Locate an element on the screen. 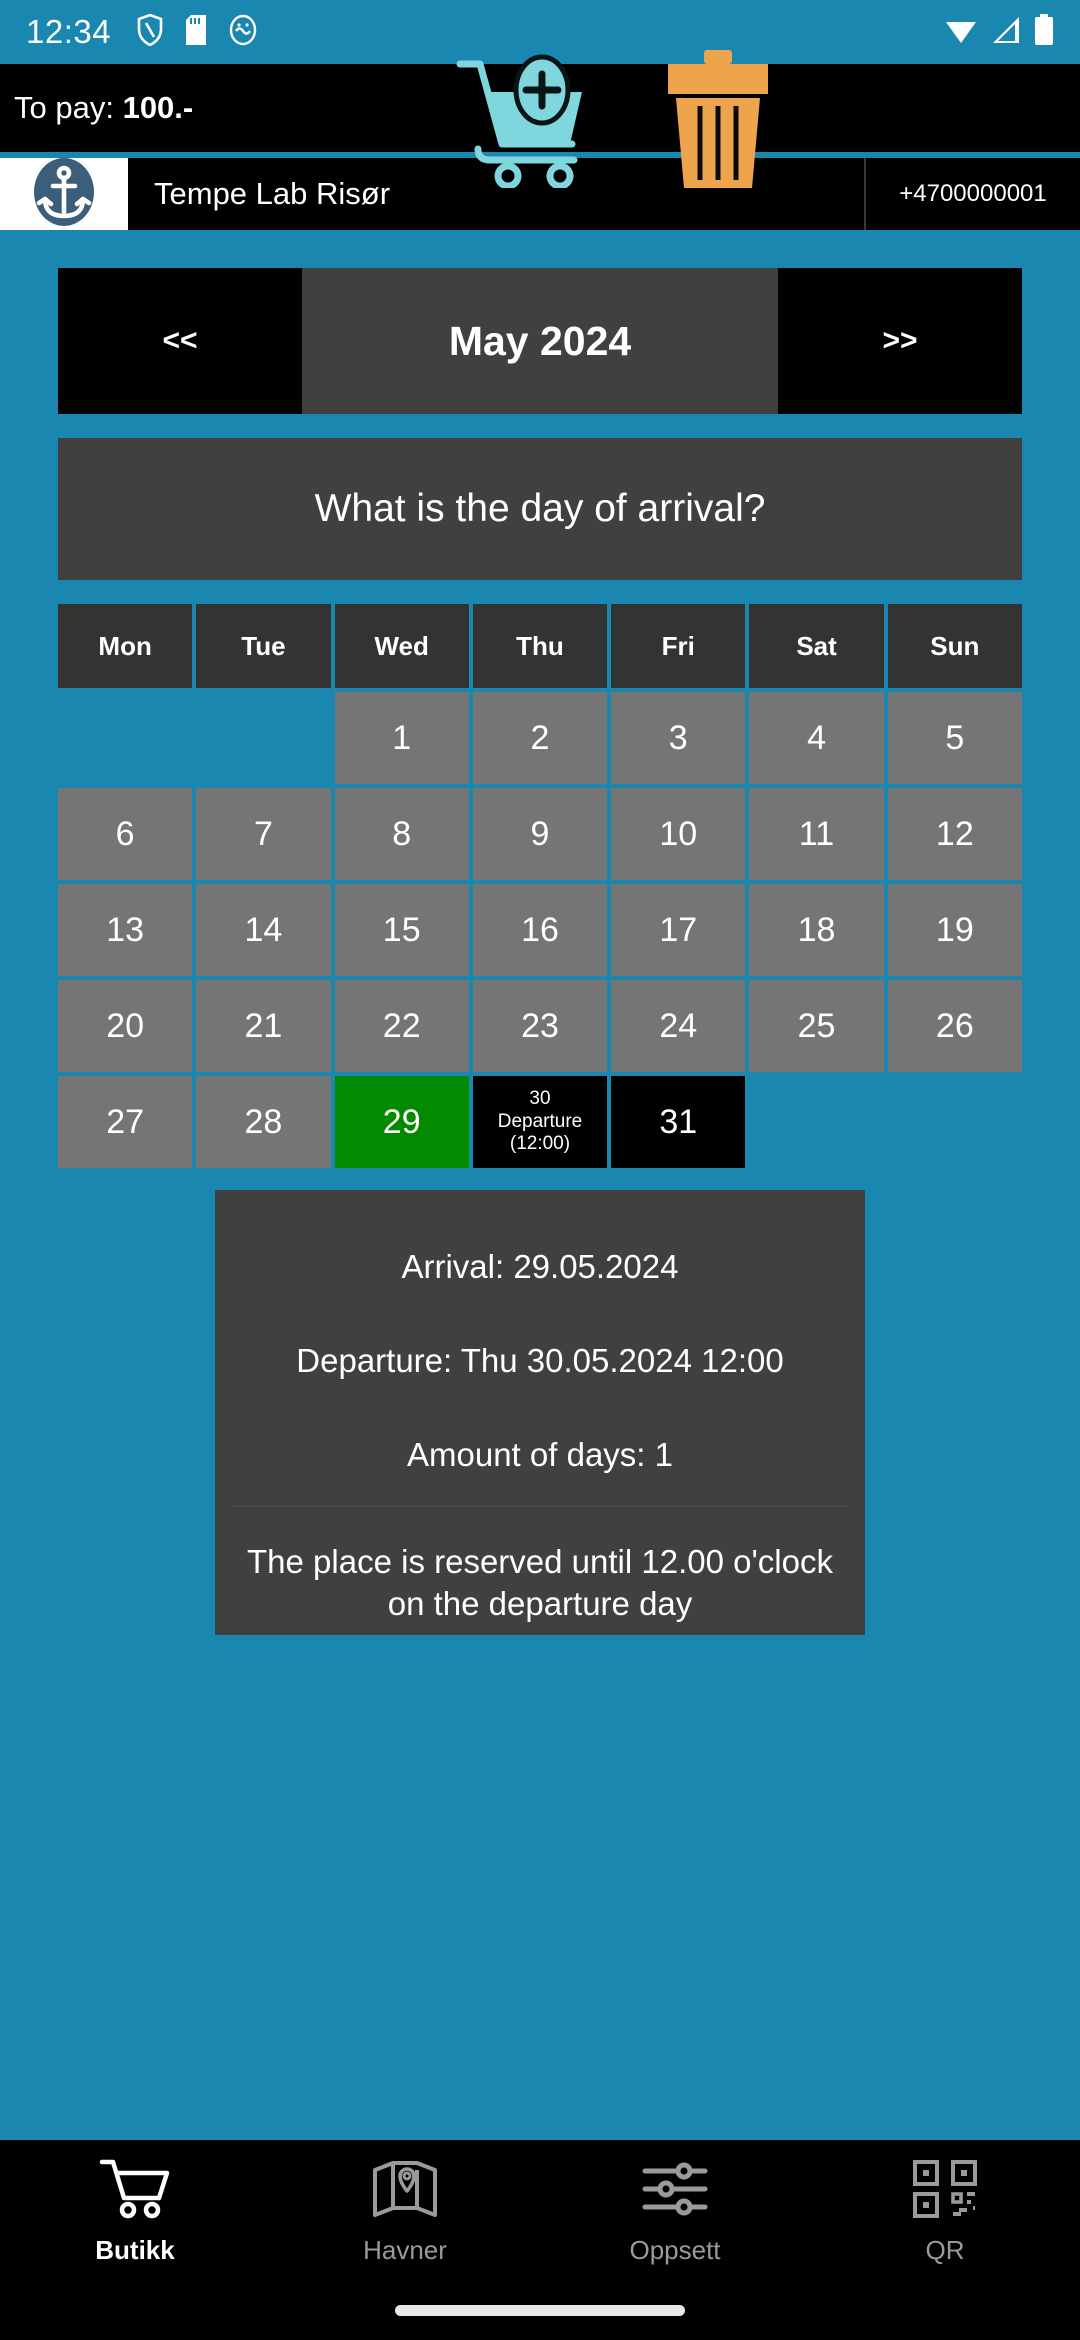  day-cell: 13 is located at coordinates (125, 930).